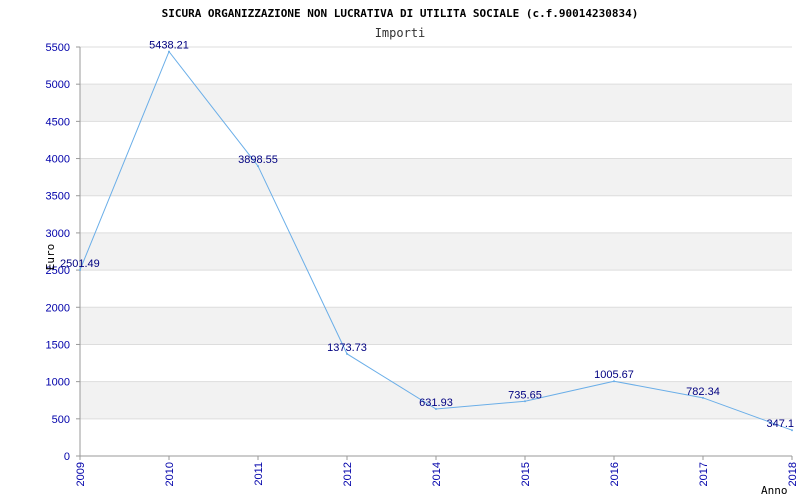  What do you see at coordinates (58, 308) in the screenshot?
I see `y-tick-label: 2000` at bounding box center [58, 308].